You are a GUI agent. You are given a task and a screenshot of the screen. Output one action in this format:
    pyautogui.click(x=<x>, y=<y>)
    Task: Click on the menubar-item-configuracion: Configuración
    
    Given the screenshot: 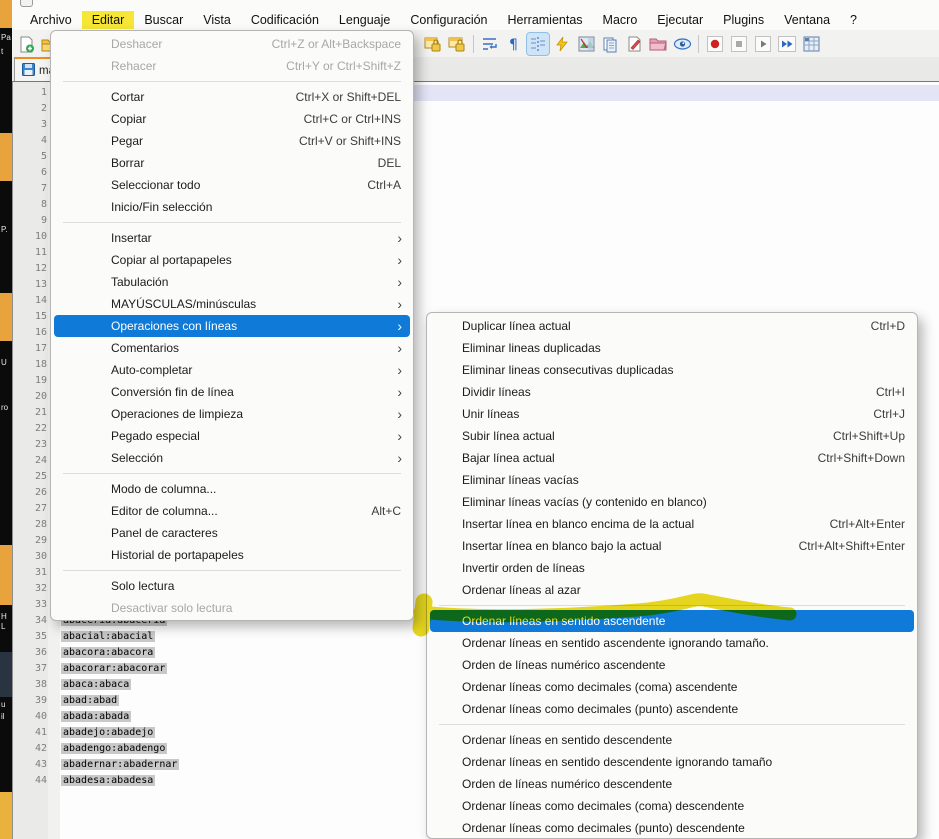 What is the action you would take?
    pyautogui.click(x=448, y=20)
    